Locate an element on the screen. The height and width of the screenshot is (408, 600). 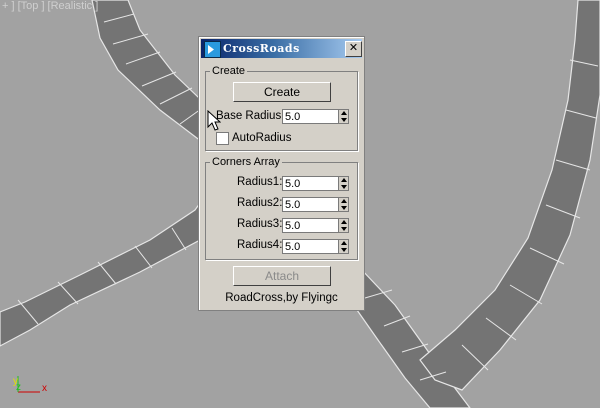
app-icon is located at coordinates (212, 49).